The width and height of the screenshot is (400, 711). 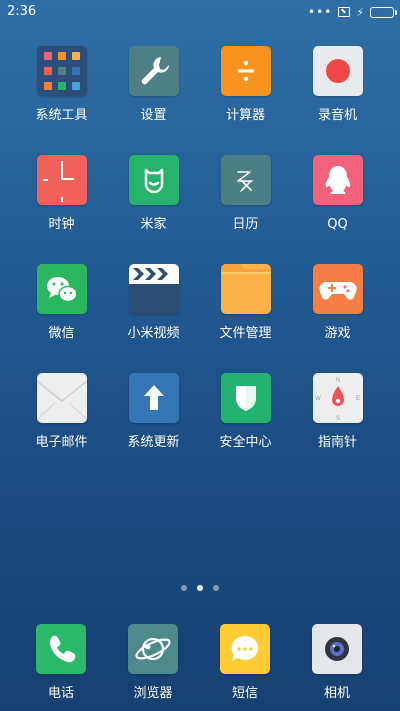 I want to click on app-wechat: 微信, so click(x=62, y=303).